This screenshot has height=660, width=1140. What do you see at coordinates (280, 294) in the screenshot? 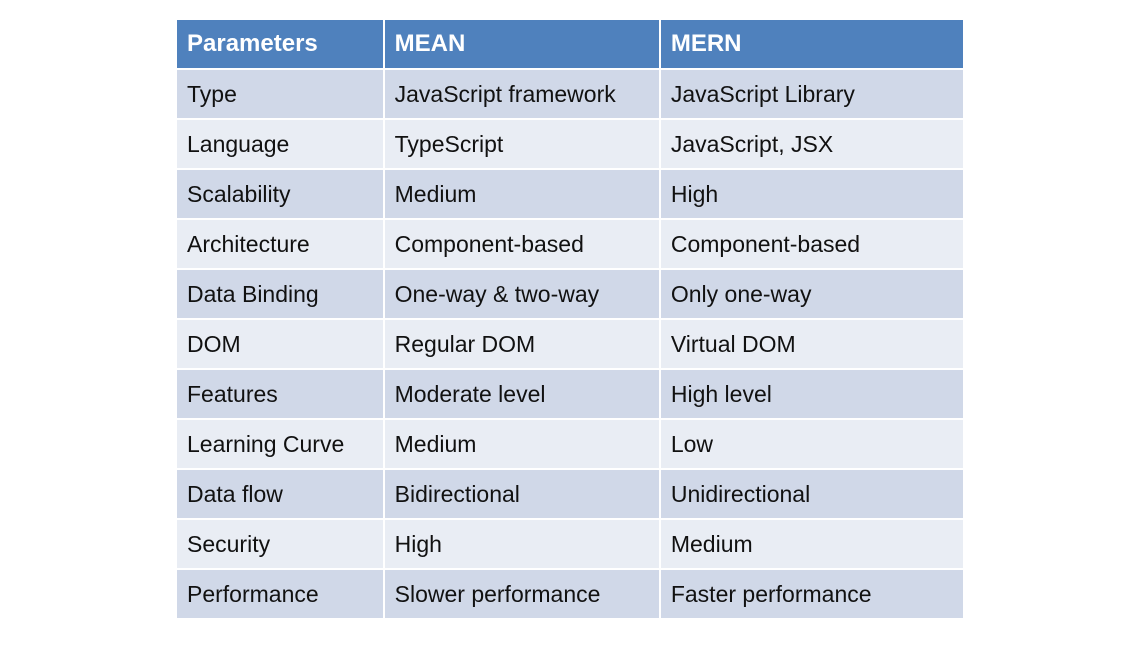
I see `parameter-cell: Data Binding` at bounding box center [280, 294].